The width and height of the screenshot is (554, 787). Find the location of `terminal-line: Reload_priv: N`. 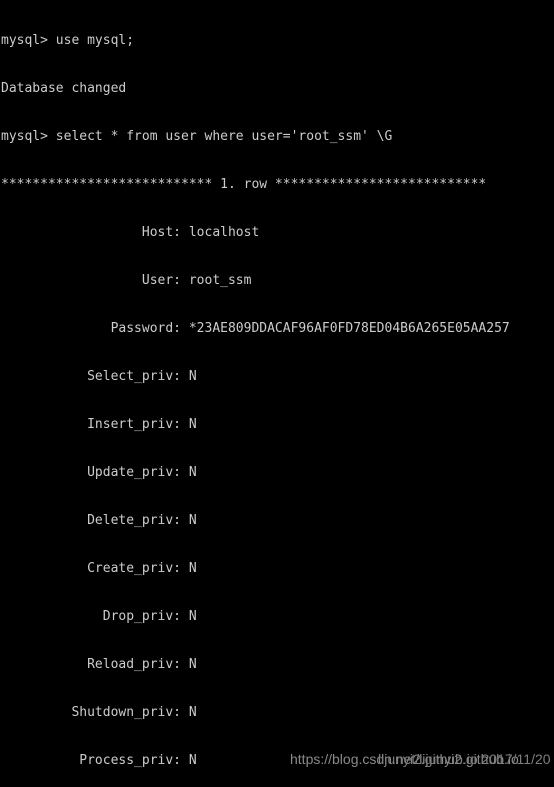

terminal-line: Reload_priv: N is located at coordinates (99, 664).